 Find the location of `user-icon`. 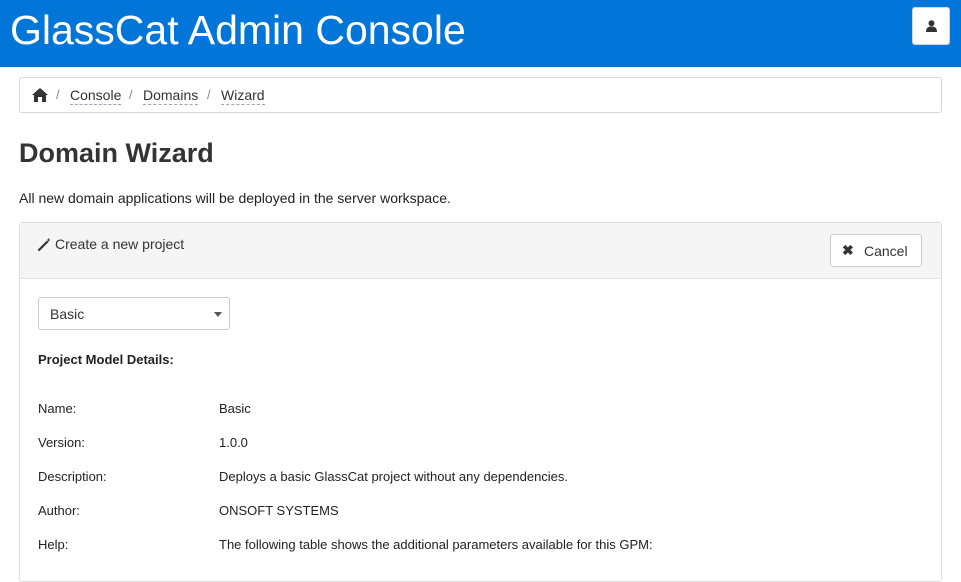

user-icon is located at coordinates (931, 26).